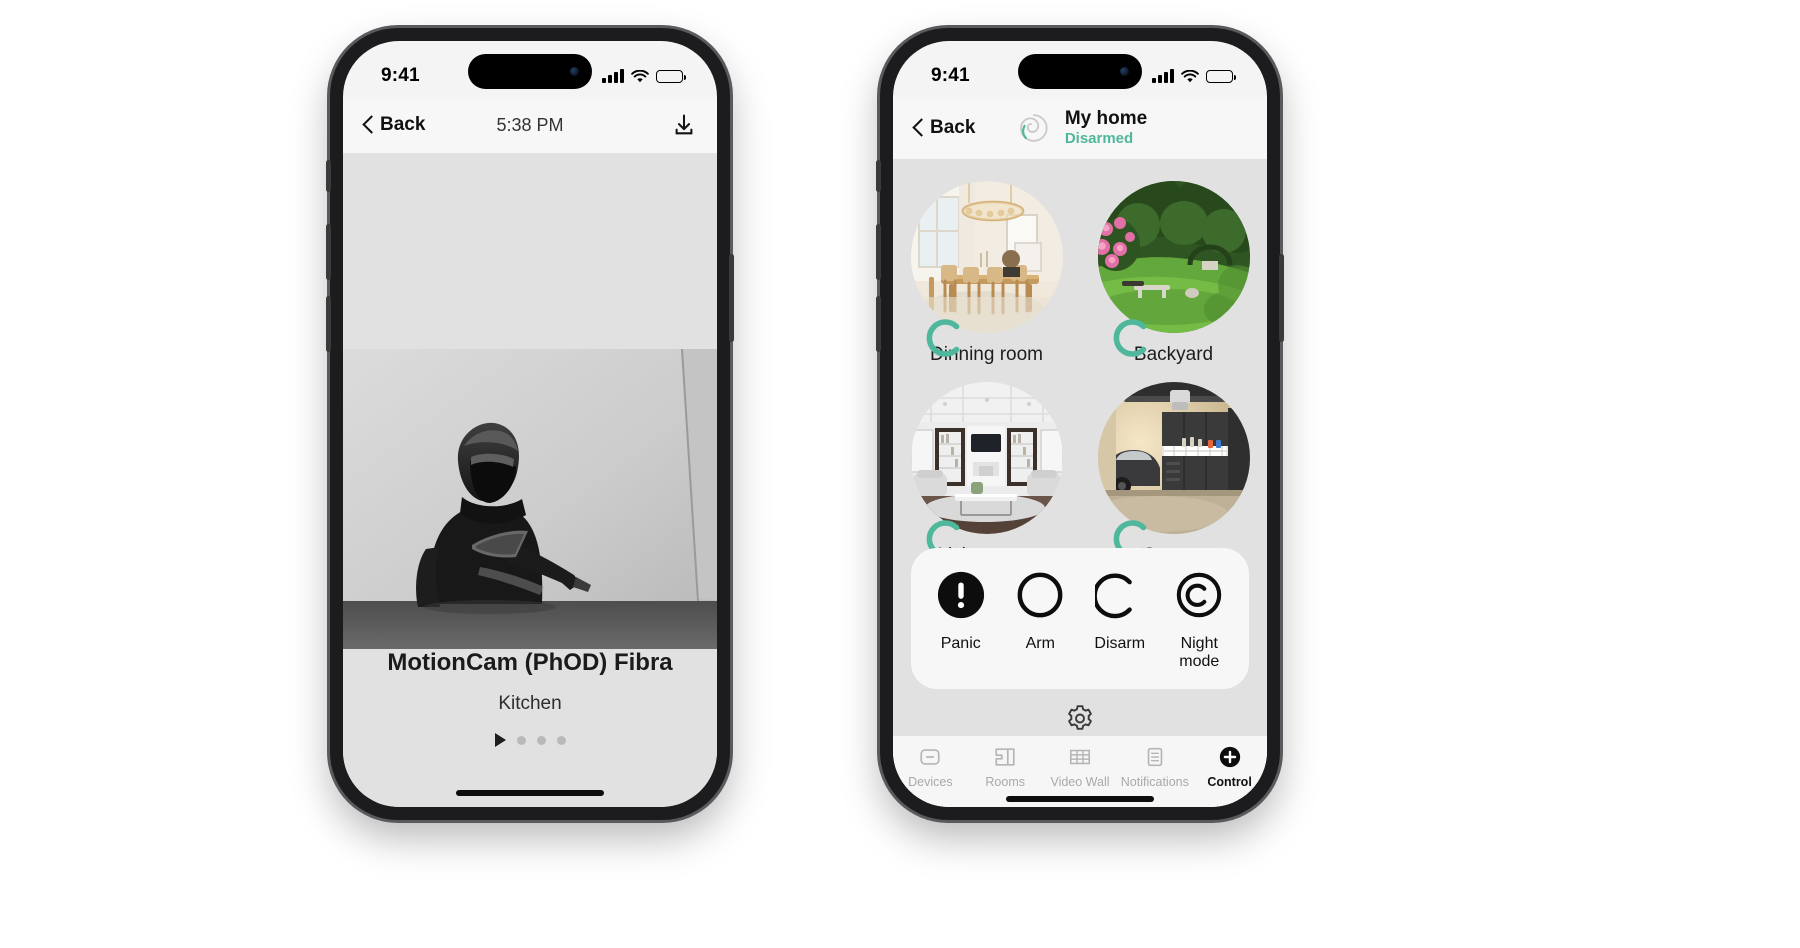 This screenshot has width=1800, height=948. What do you see at coordinates (530, 125) in the screenshot?
I see `nav-bar-left: Back 5:38 PM` at bounding box center [530, 125].